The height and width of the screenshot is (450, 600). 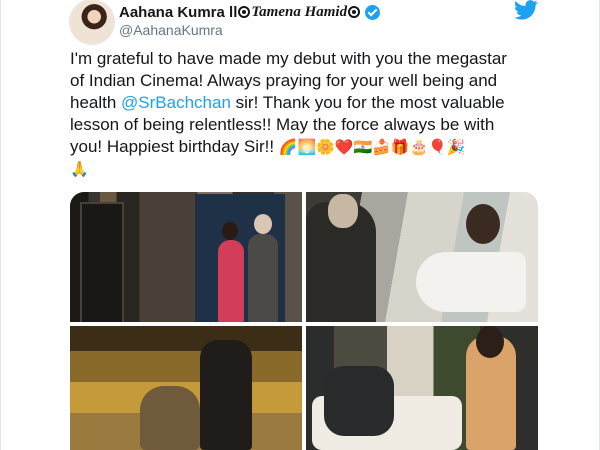 What do you see at coordinates (174, 146) in the screenshot?
I see `tweet-text-fragment: you! Happiest birthday Sir!!` at bounding box center [174, 146].